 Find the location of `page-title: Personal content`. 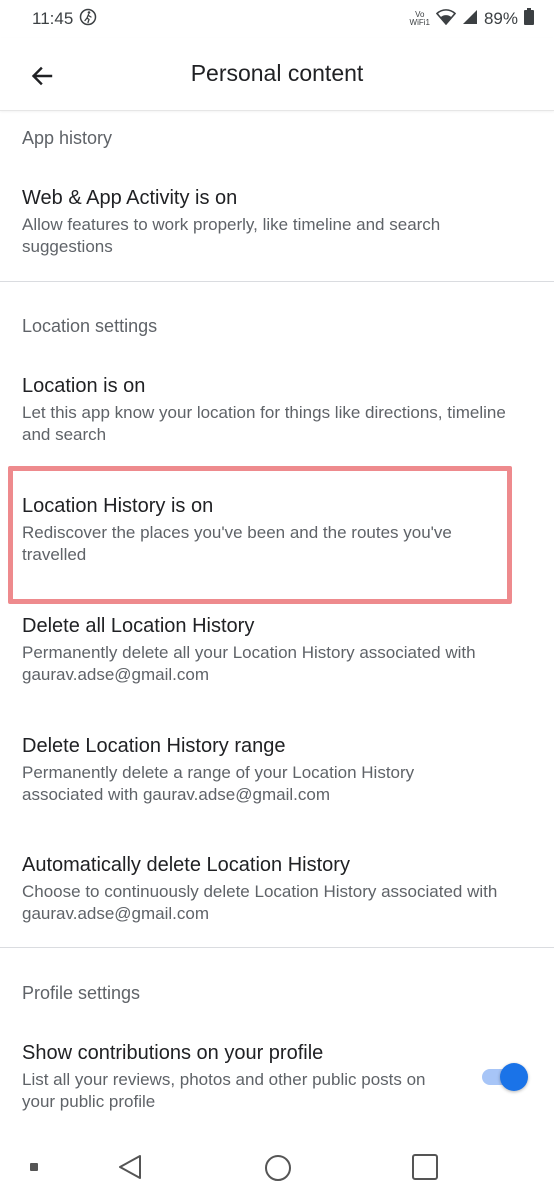

page-title: Personal content is located at coordinates (277, 73).